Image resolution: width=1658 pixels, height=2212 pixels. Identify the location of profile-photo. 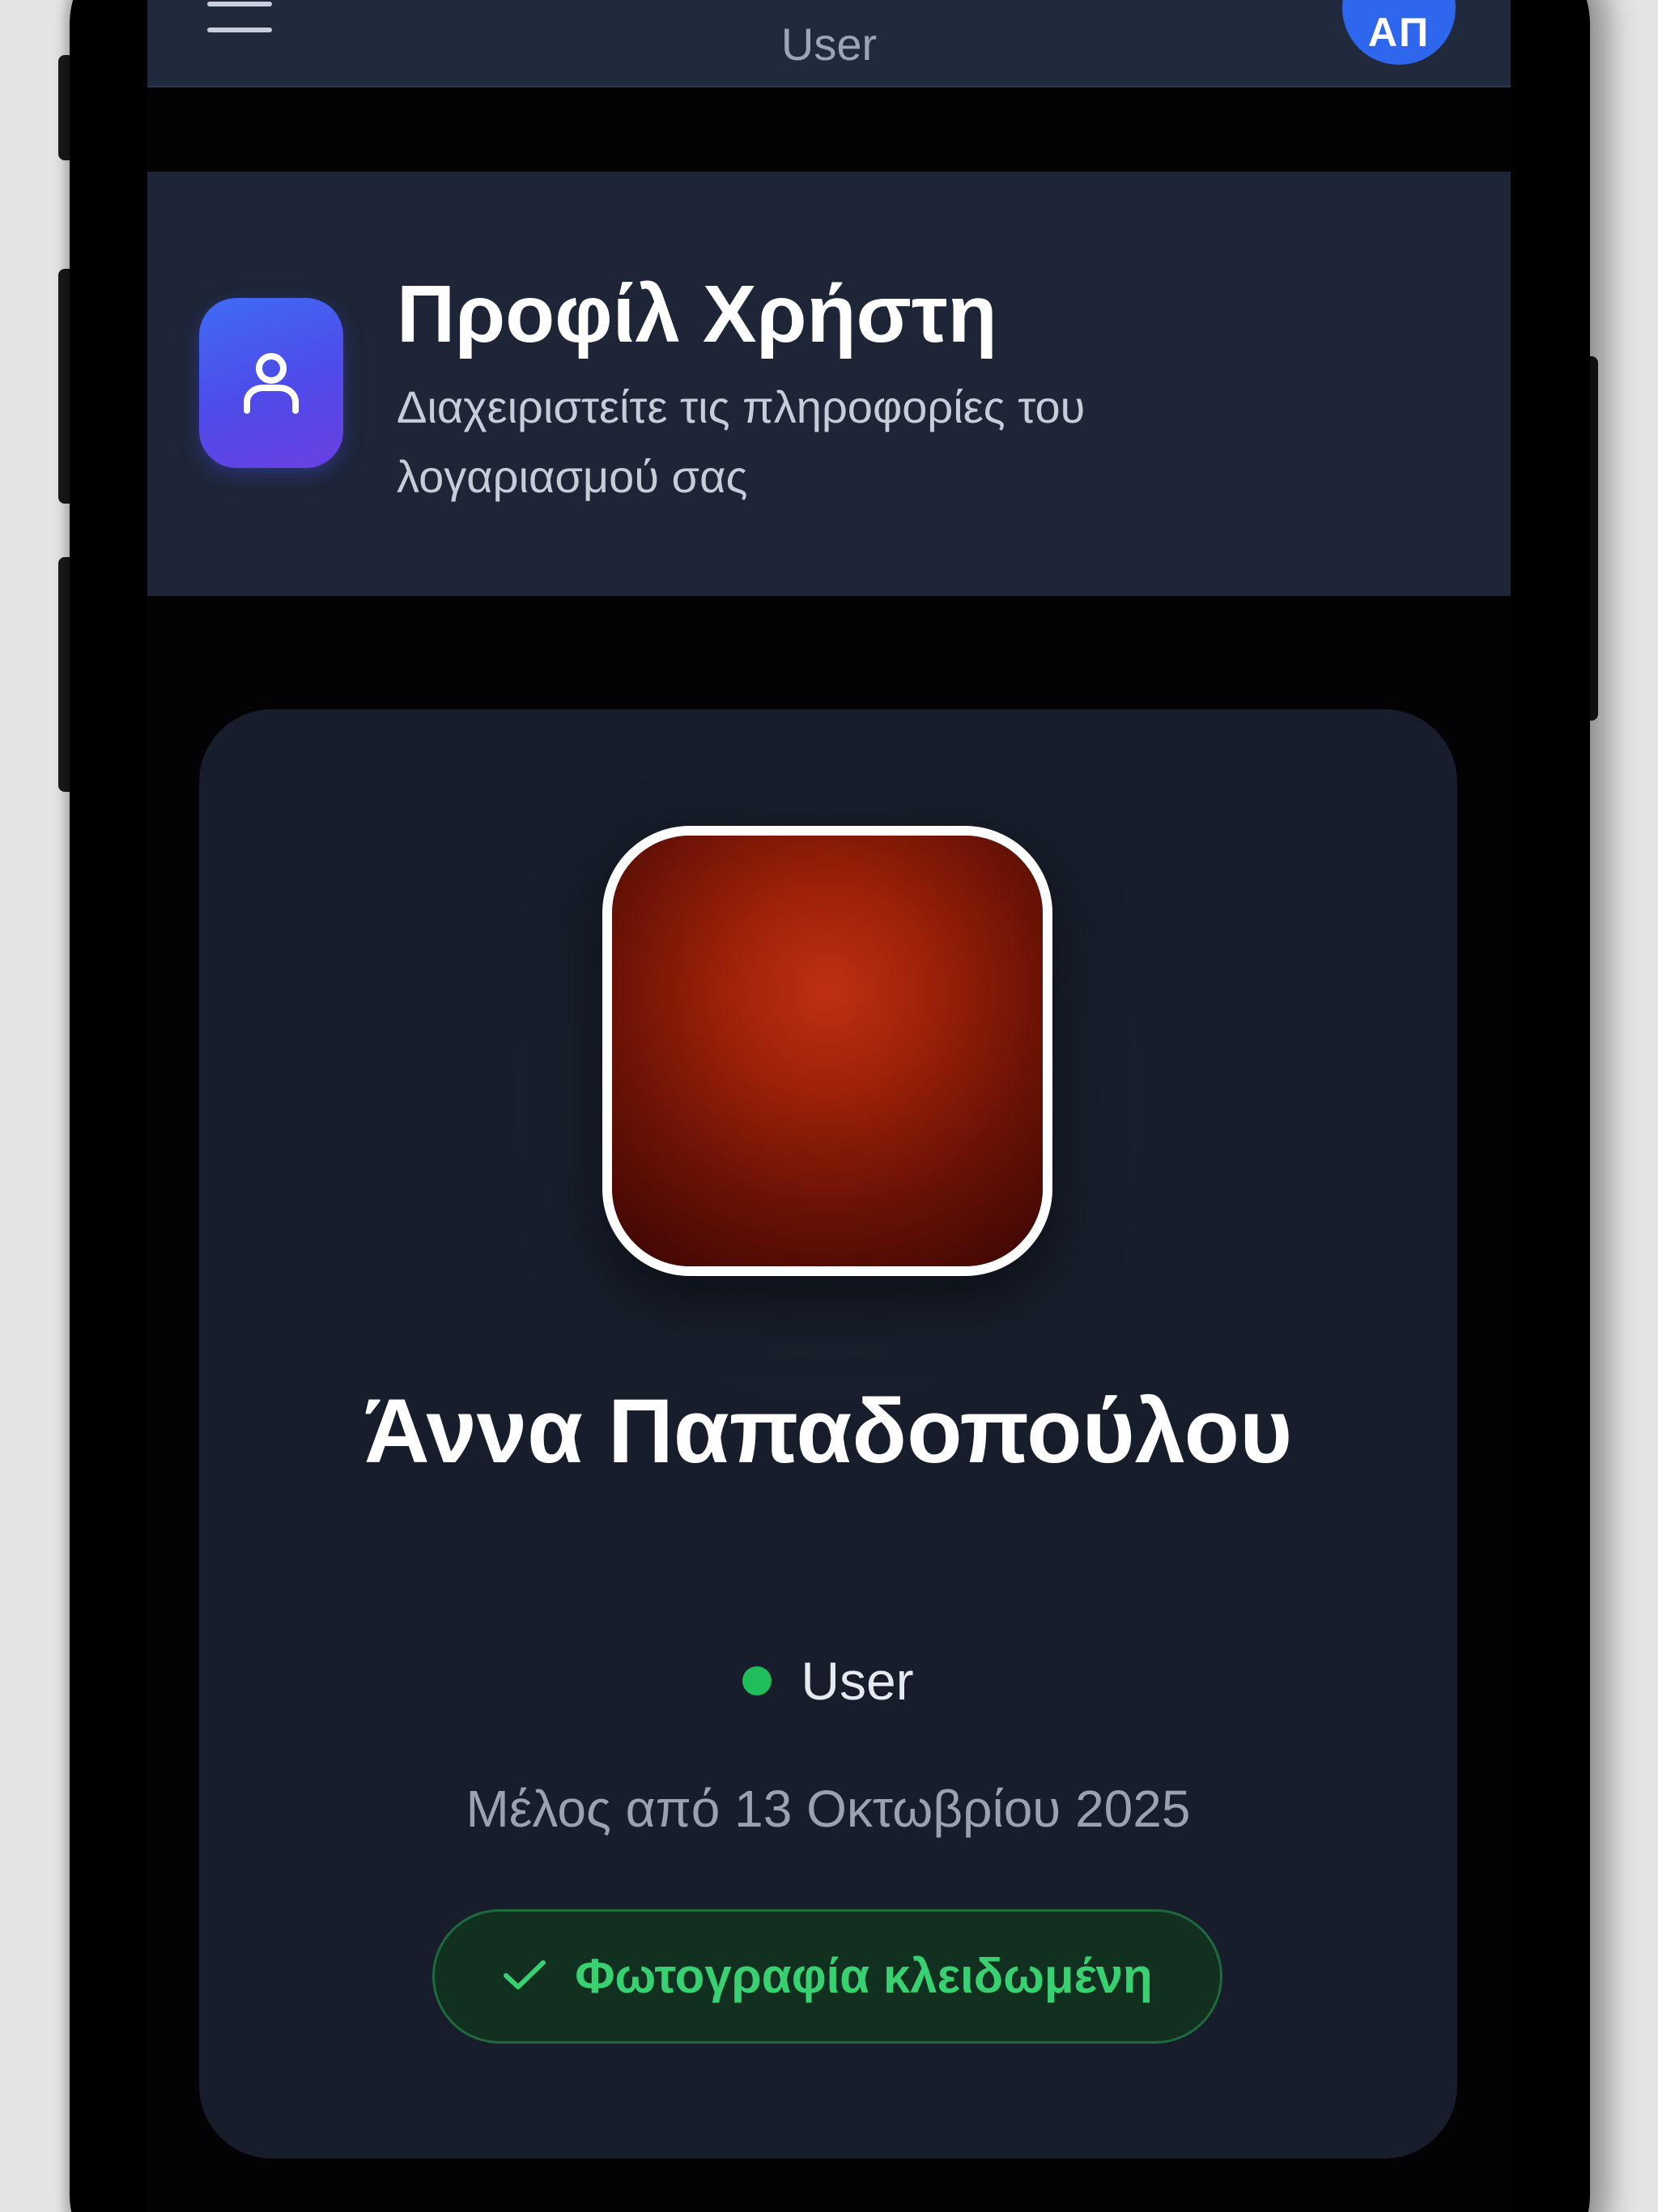
(827, 1051).